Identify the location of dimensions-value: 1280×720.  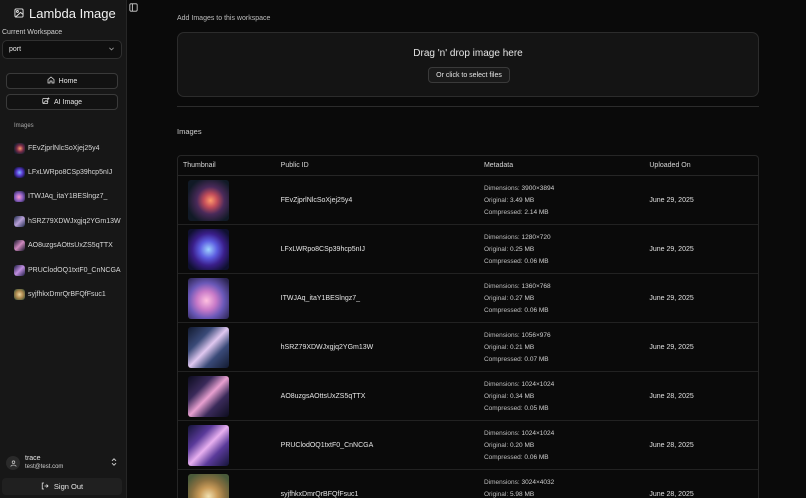
(536, 237).